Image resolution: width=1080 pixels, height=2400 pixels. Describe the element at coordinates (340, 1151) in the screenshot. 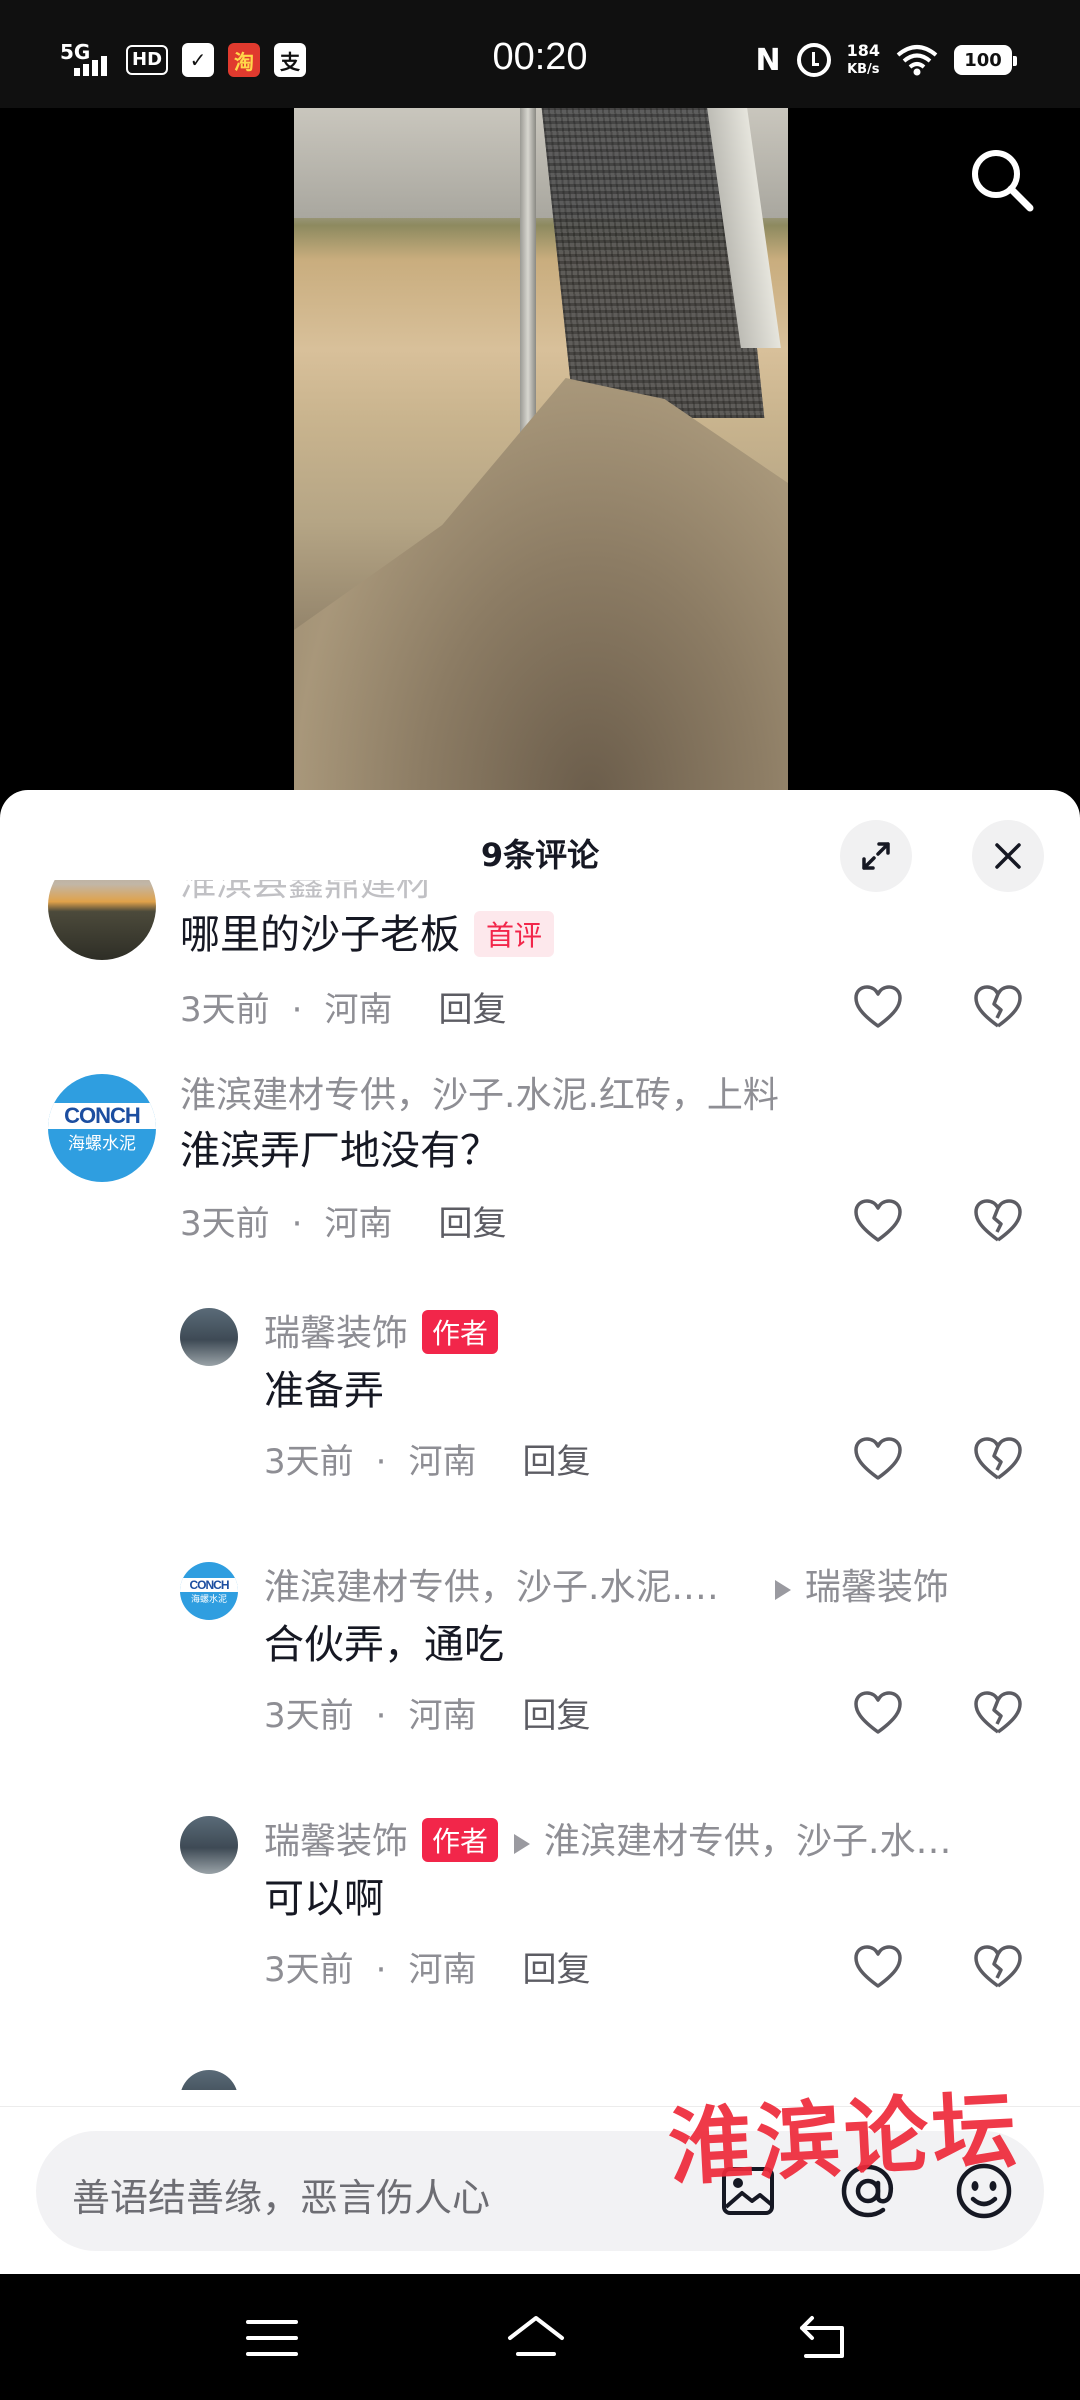

I see `comment-text: 淮滨弄厂地没有？` at that location.